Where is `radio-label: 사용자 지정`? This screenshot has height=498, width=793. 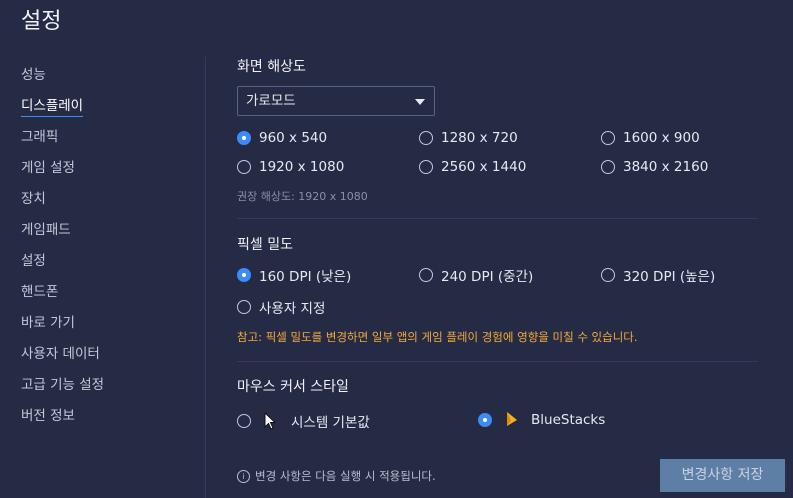 radio-label: 사용자 지정 is located at coordinates (292, 309).